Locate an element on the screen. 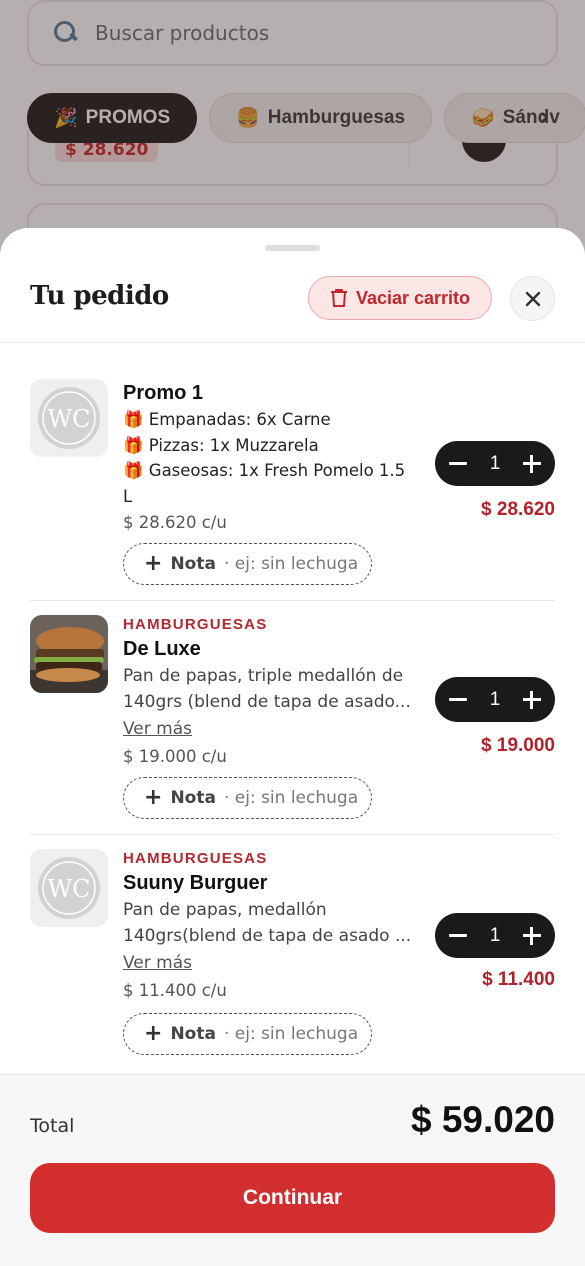 This screenshot has height=1266, width=585. clear-cart-button: Vaciar carrito is located at coordinates (400, 298).